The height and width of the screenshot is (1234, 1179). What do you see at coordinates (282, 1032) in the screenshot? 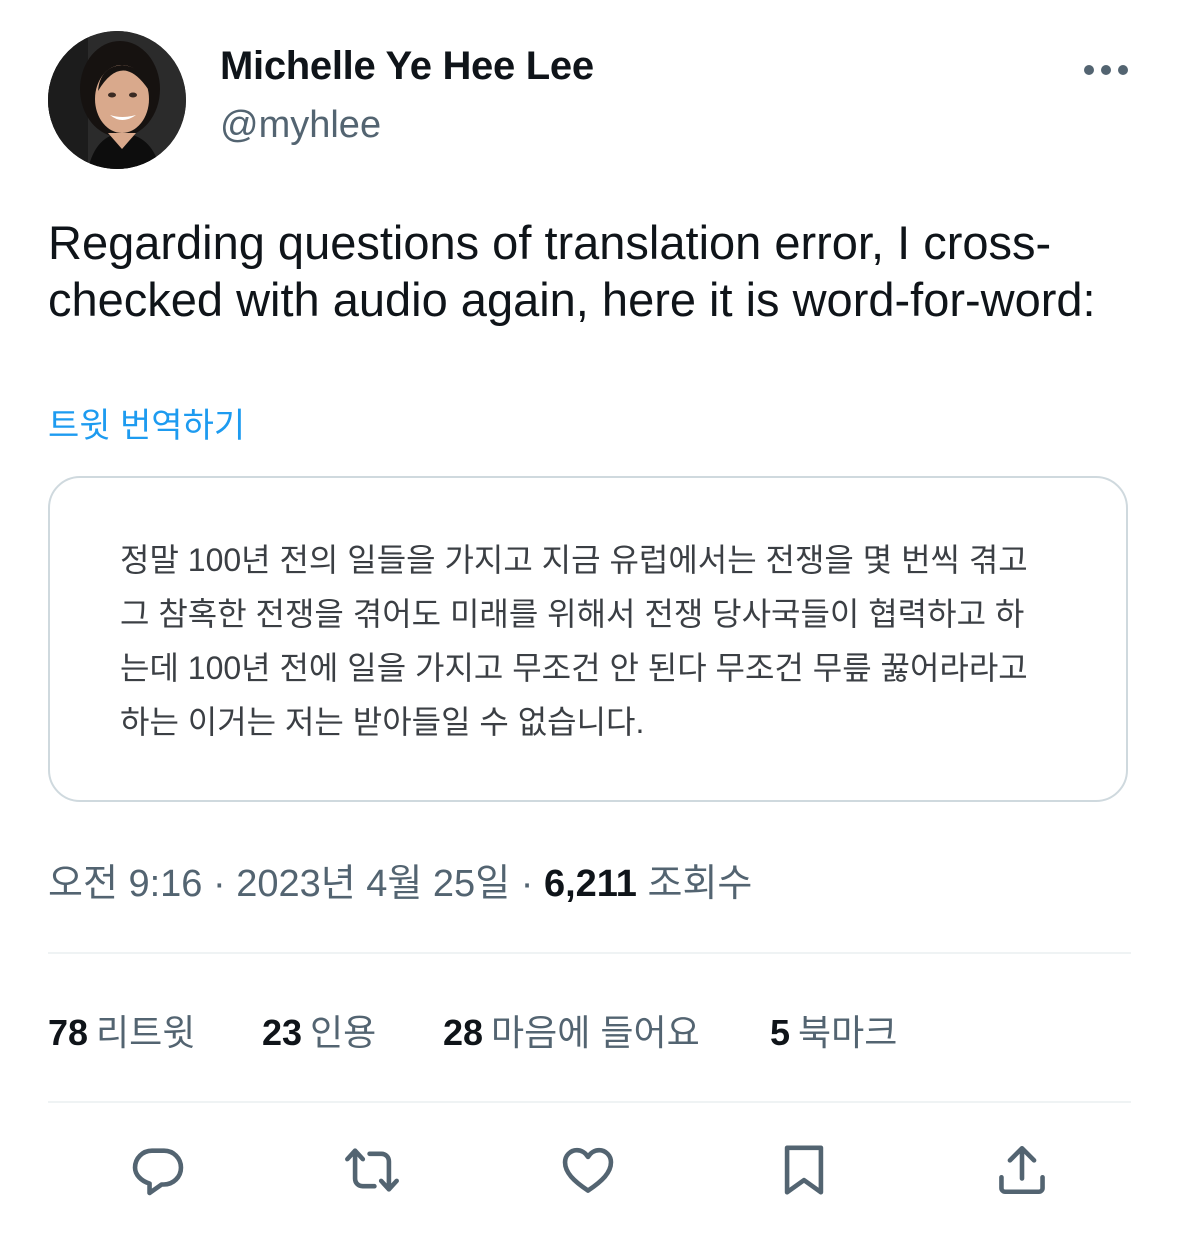
I see `quotes-count: 23` at bounding box center [282, 1032].